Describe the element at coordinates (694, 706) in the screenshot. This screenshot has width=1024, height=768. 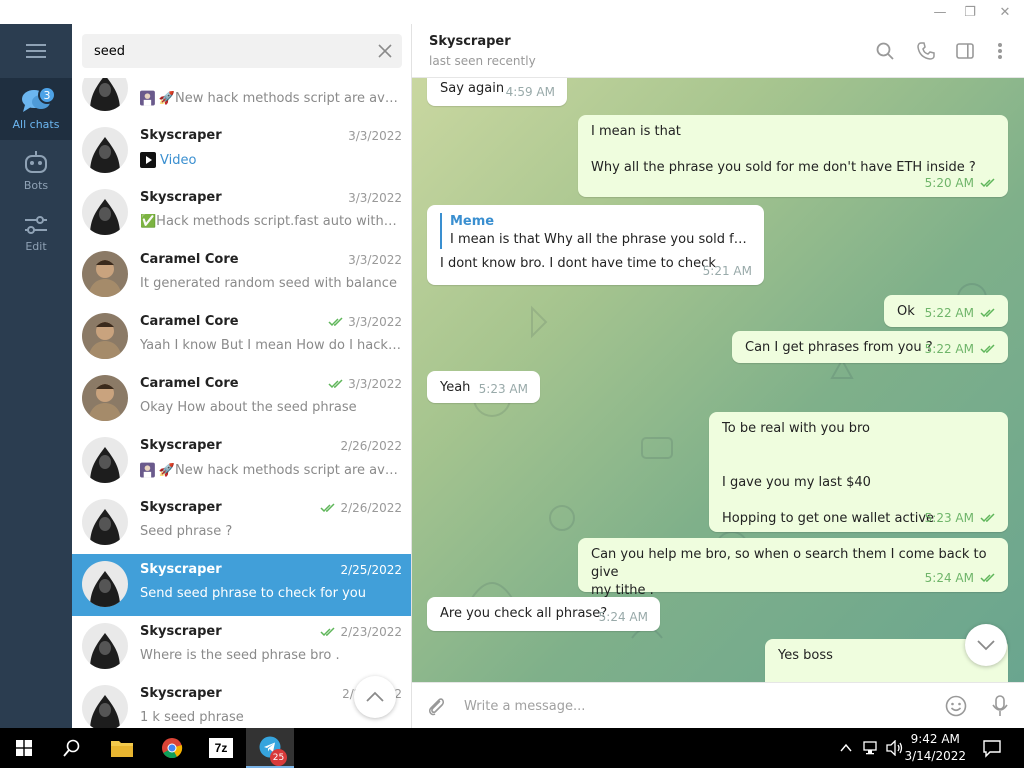
I see `message-input` at that location.